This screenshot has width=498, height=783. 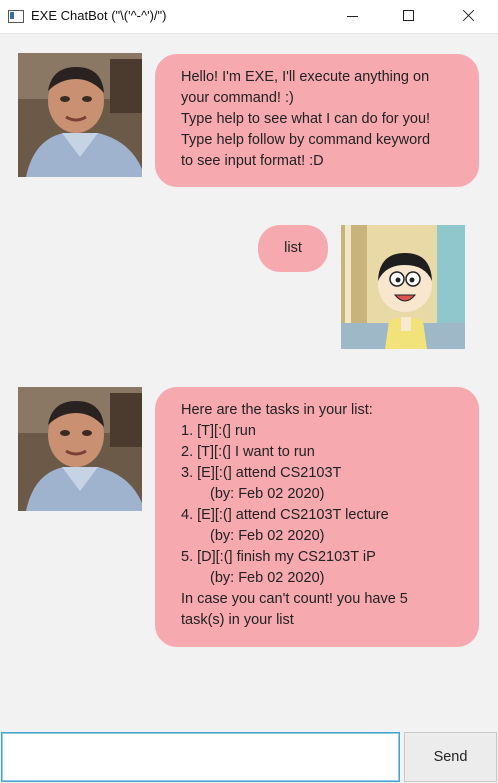 What do you see at coordinates (305, 77) in the screenshot?
I see `message-line: Hello! I'm EXE, I'll execute anything on` at bounding box center [305, 77].